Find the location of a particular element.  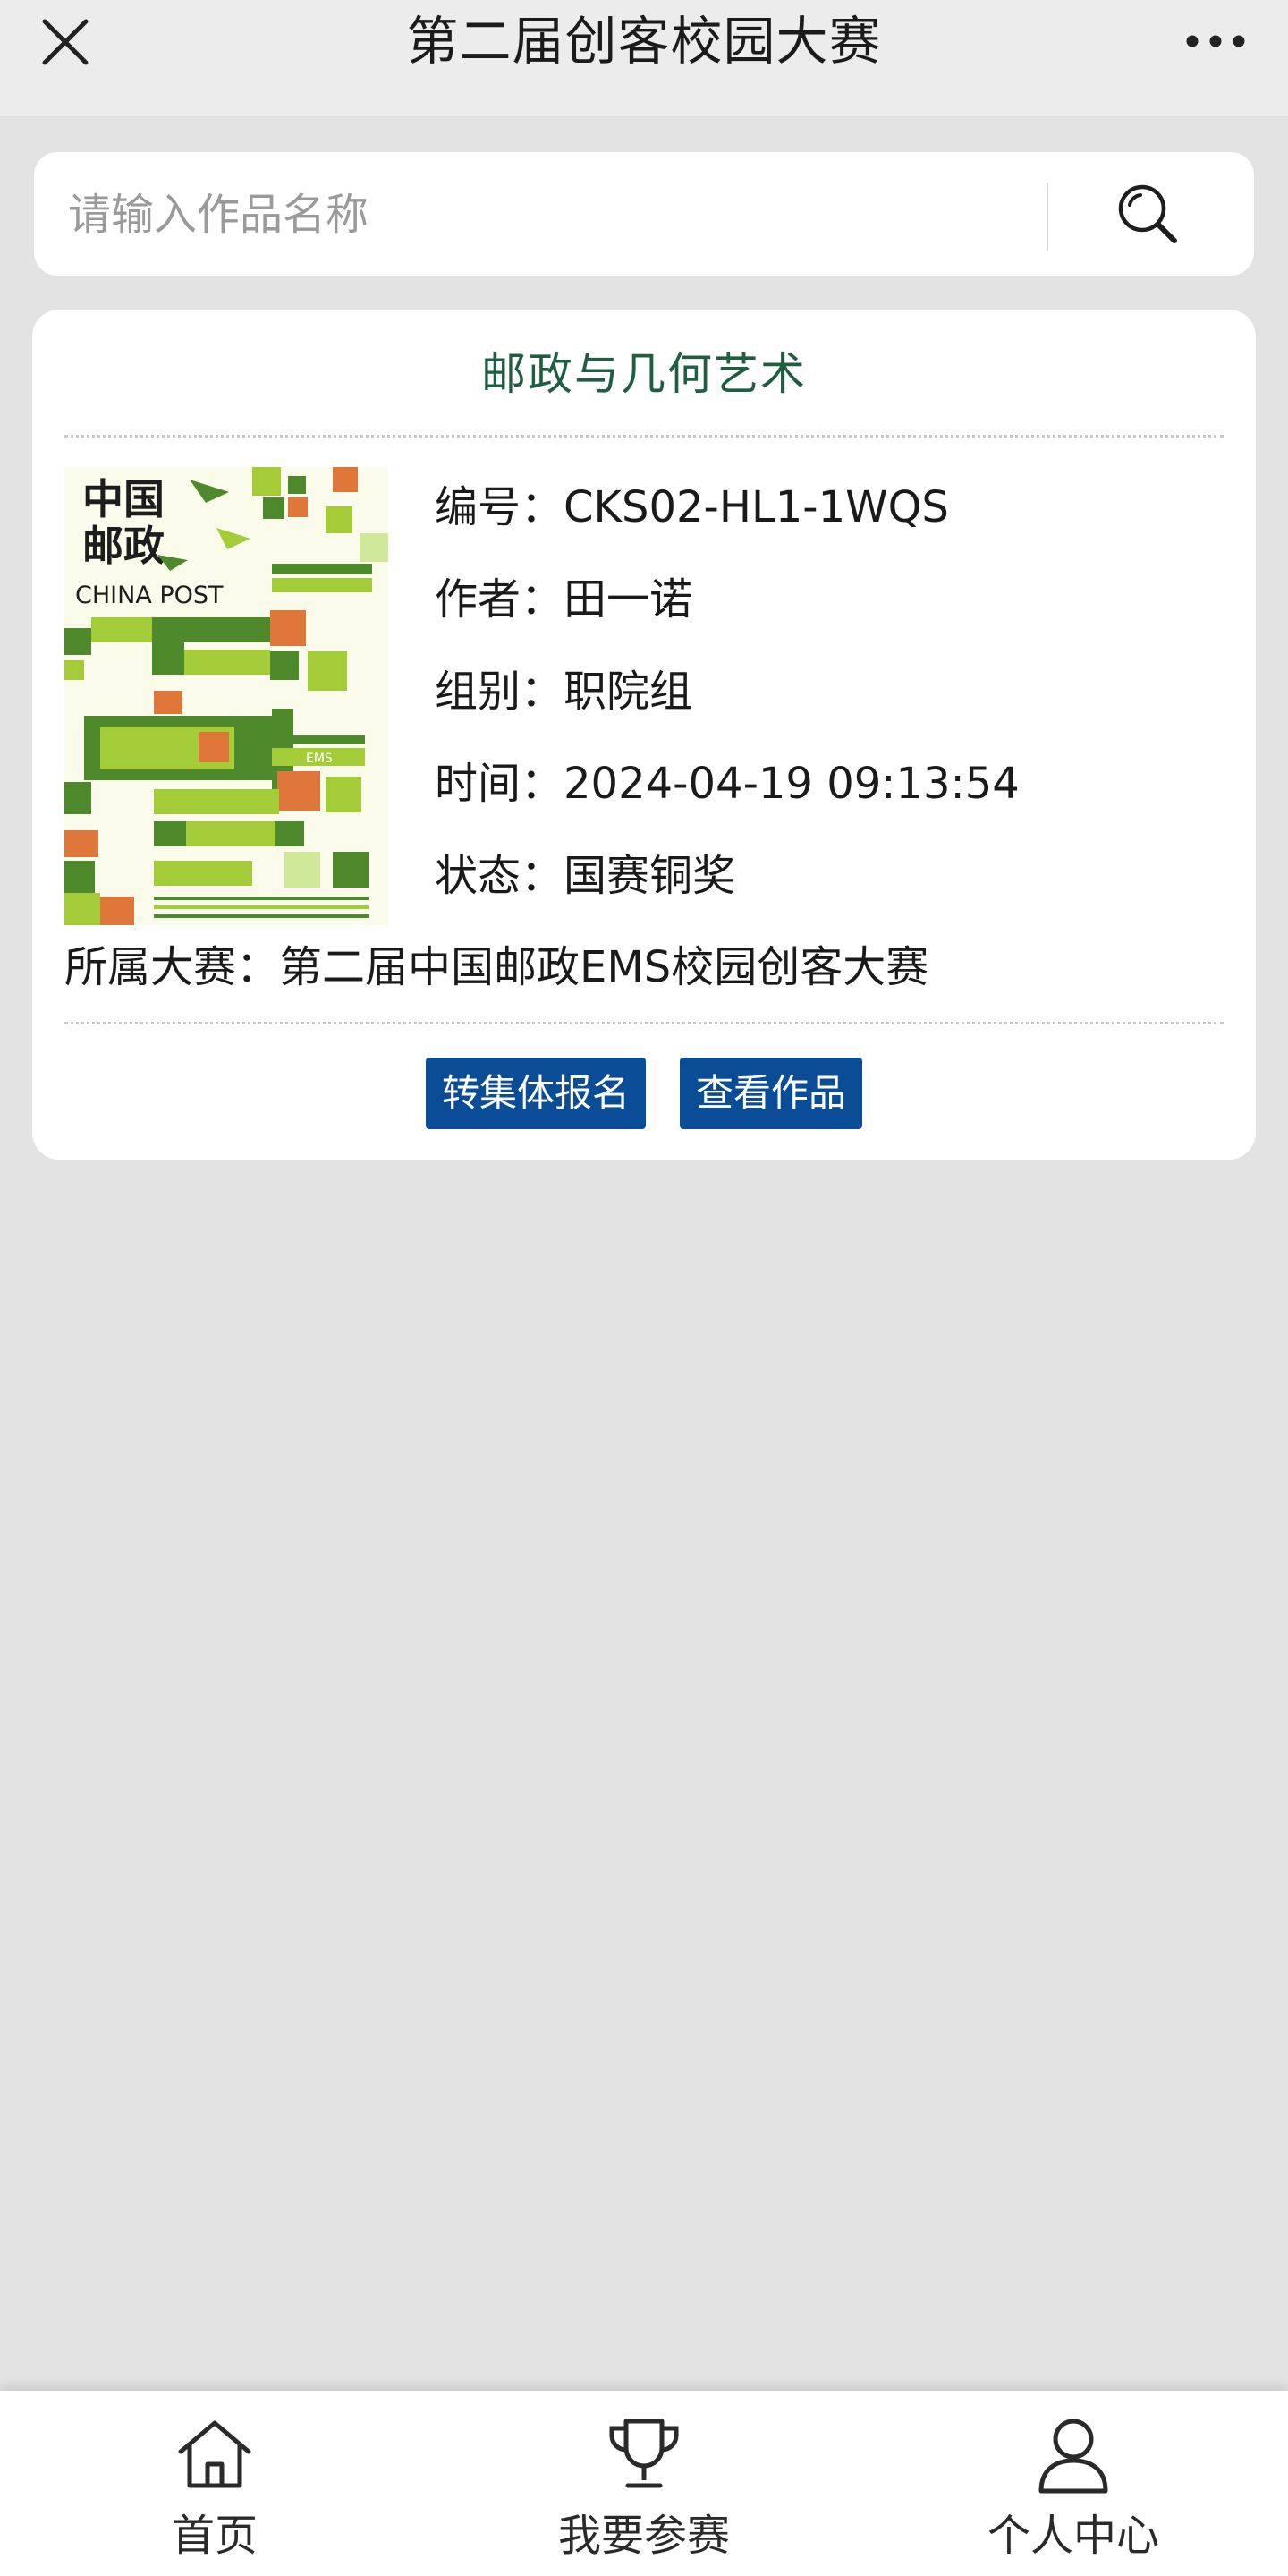

china-post-poster-image: 中国 邮政 CHINA POST EMS is located at coordinates (226, 696).